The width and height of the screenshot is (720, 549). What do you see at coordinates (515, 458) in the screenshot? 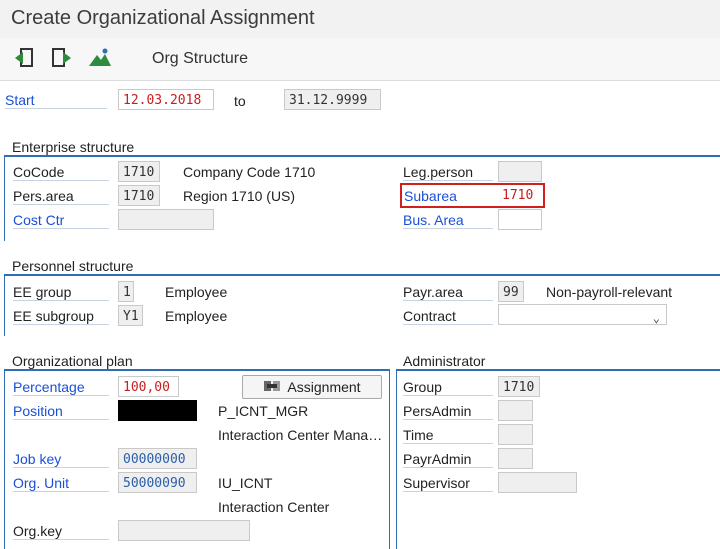
I see `payradmin-field` at bounding box center [515, 458].